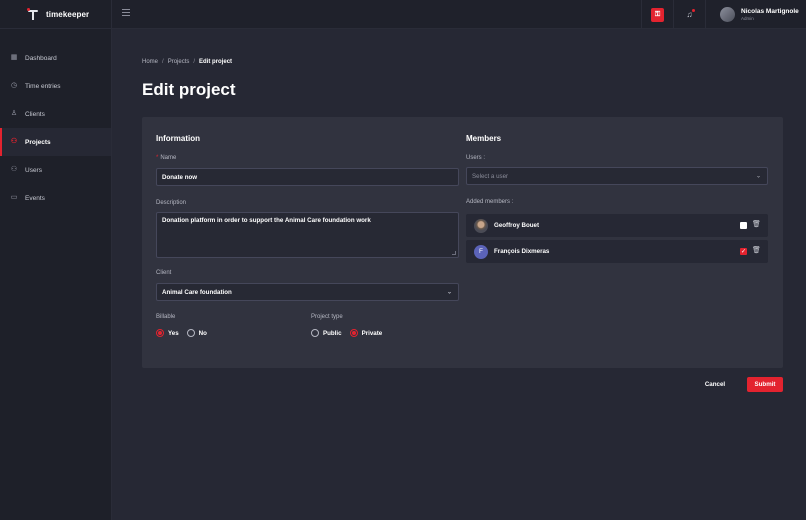 This screenshot has width=806, height=520. What do you see at coordinates (517, 225) in the screenshot?
I see `member-name: Geoffroy Bouet` at bounding box center [517, 225].